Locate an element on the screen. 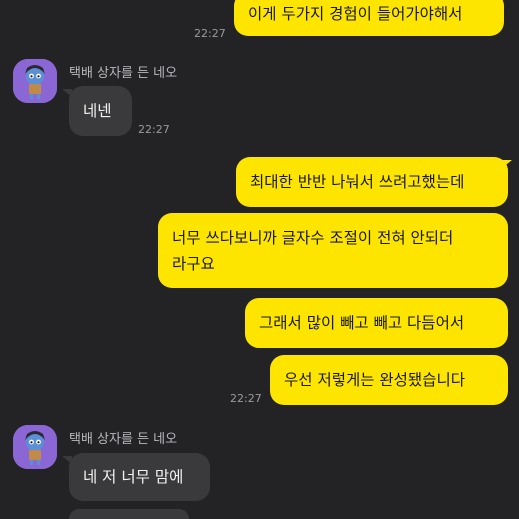 The height and width of the screenshot is (519, 519). partner-message-bubble: 네넨 is located at coordinates (100, 111).